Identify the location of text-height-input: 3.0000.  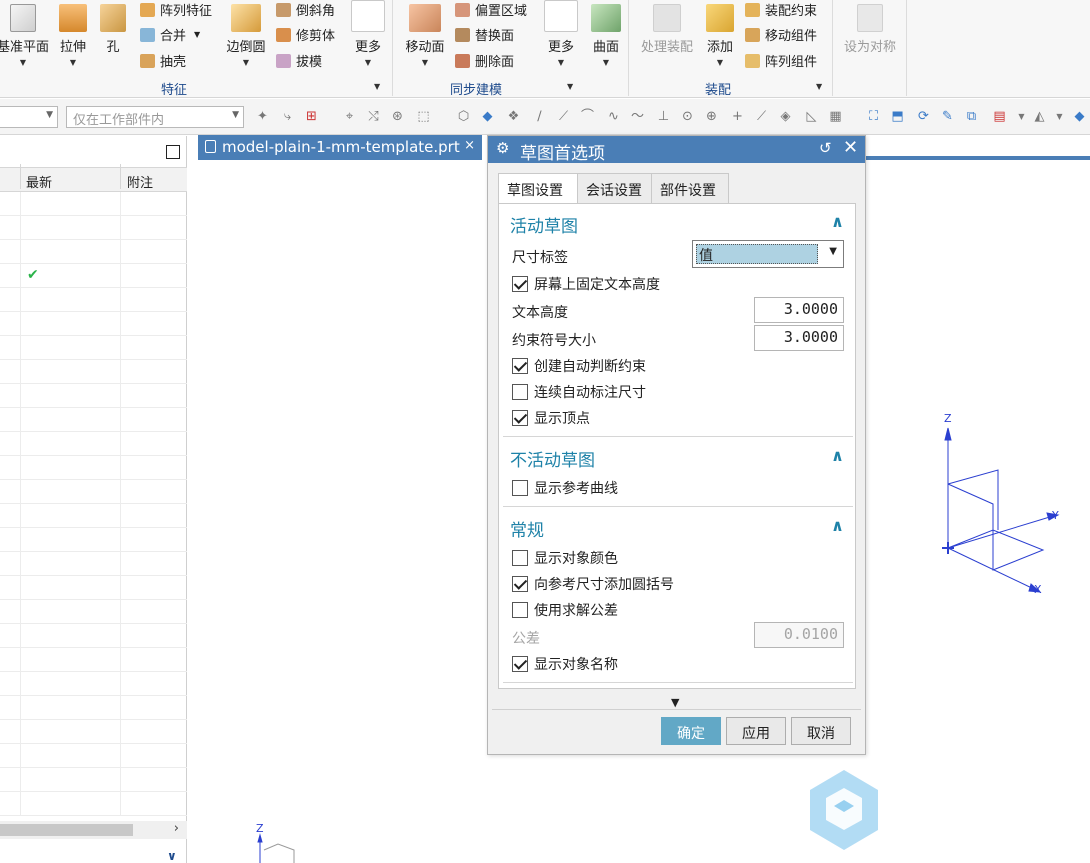
(799, 310).